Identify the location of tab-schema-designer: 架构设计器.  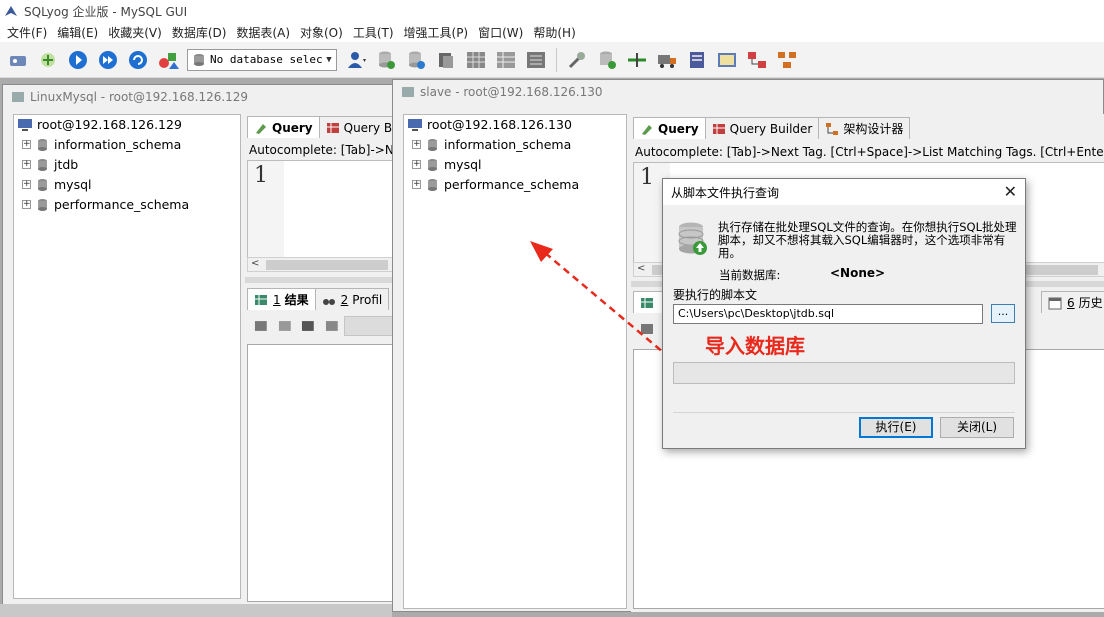
(864, 128).